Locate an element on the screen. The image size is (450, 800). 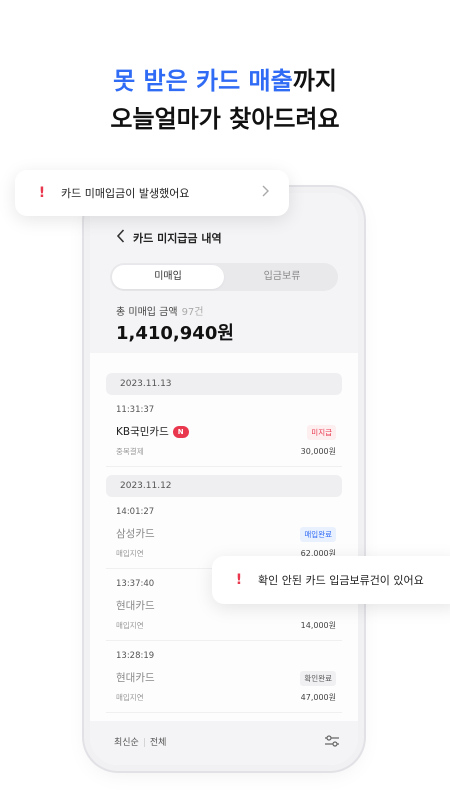
tab-unpurchased: 미매입 is located at coordinates (168, 277).